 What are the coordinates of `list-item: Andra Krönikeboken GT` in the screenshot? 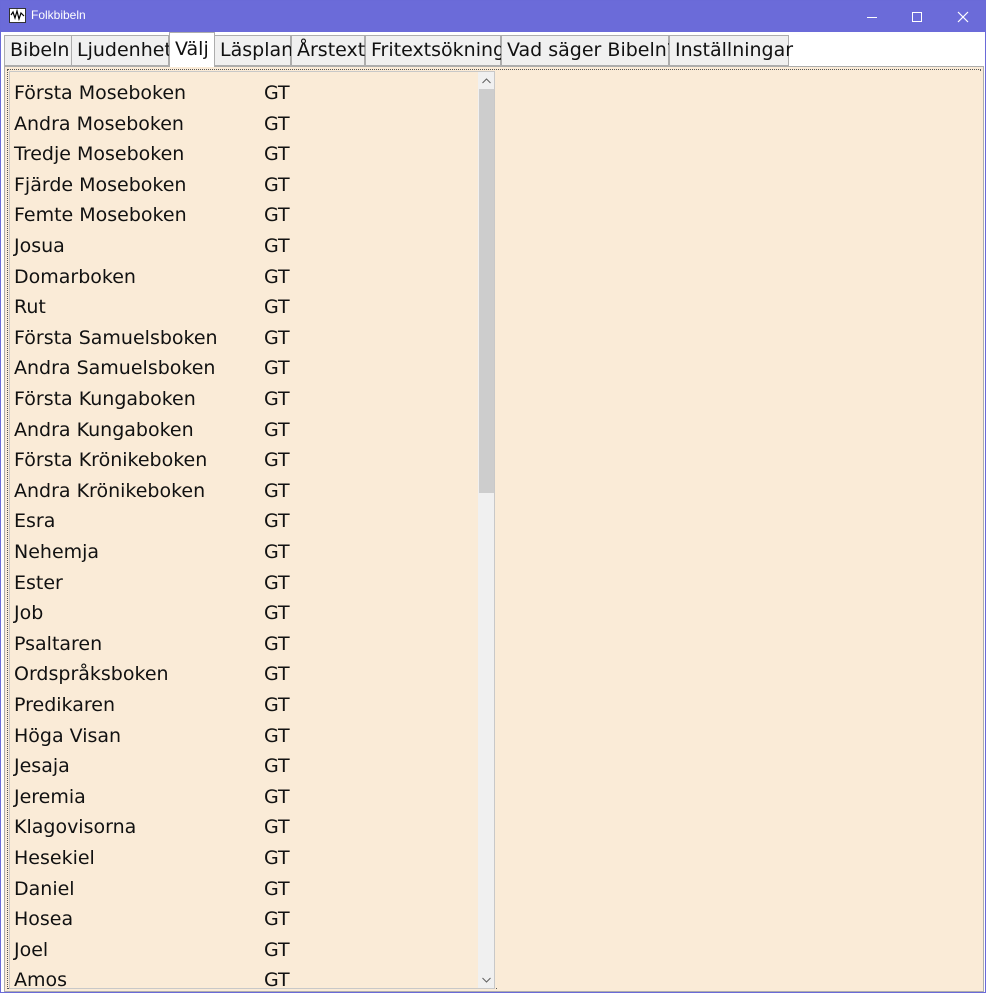 It's located at (244, 490).